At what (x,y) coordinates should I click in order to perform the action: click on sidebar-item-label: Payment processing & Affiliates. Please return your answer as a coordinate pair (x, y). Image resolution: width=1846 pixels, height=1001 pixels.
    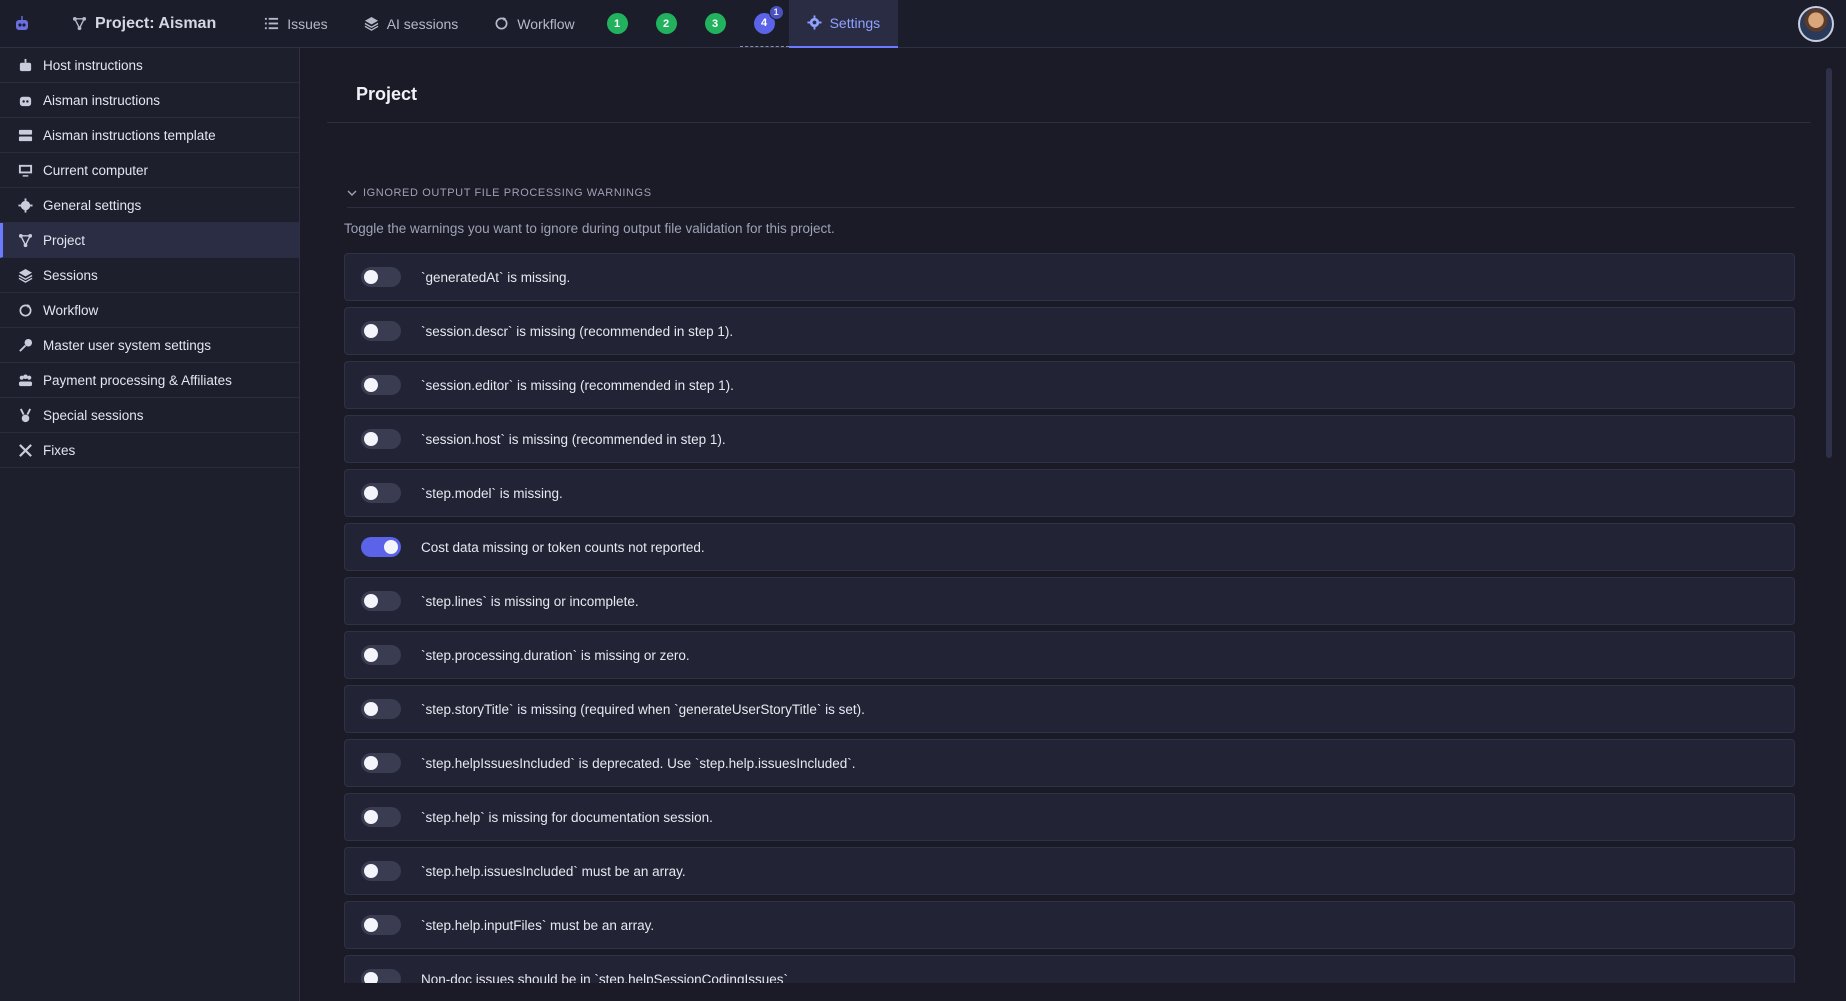
    Looking at the image, I should click on (137, 380).